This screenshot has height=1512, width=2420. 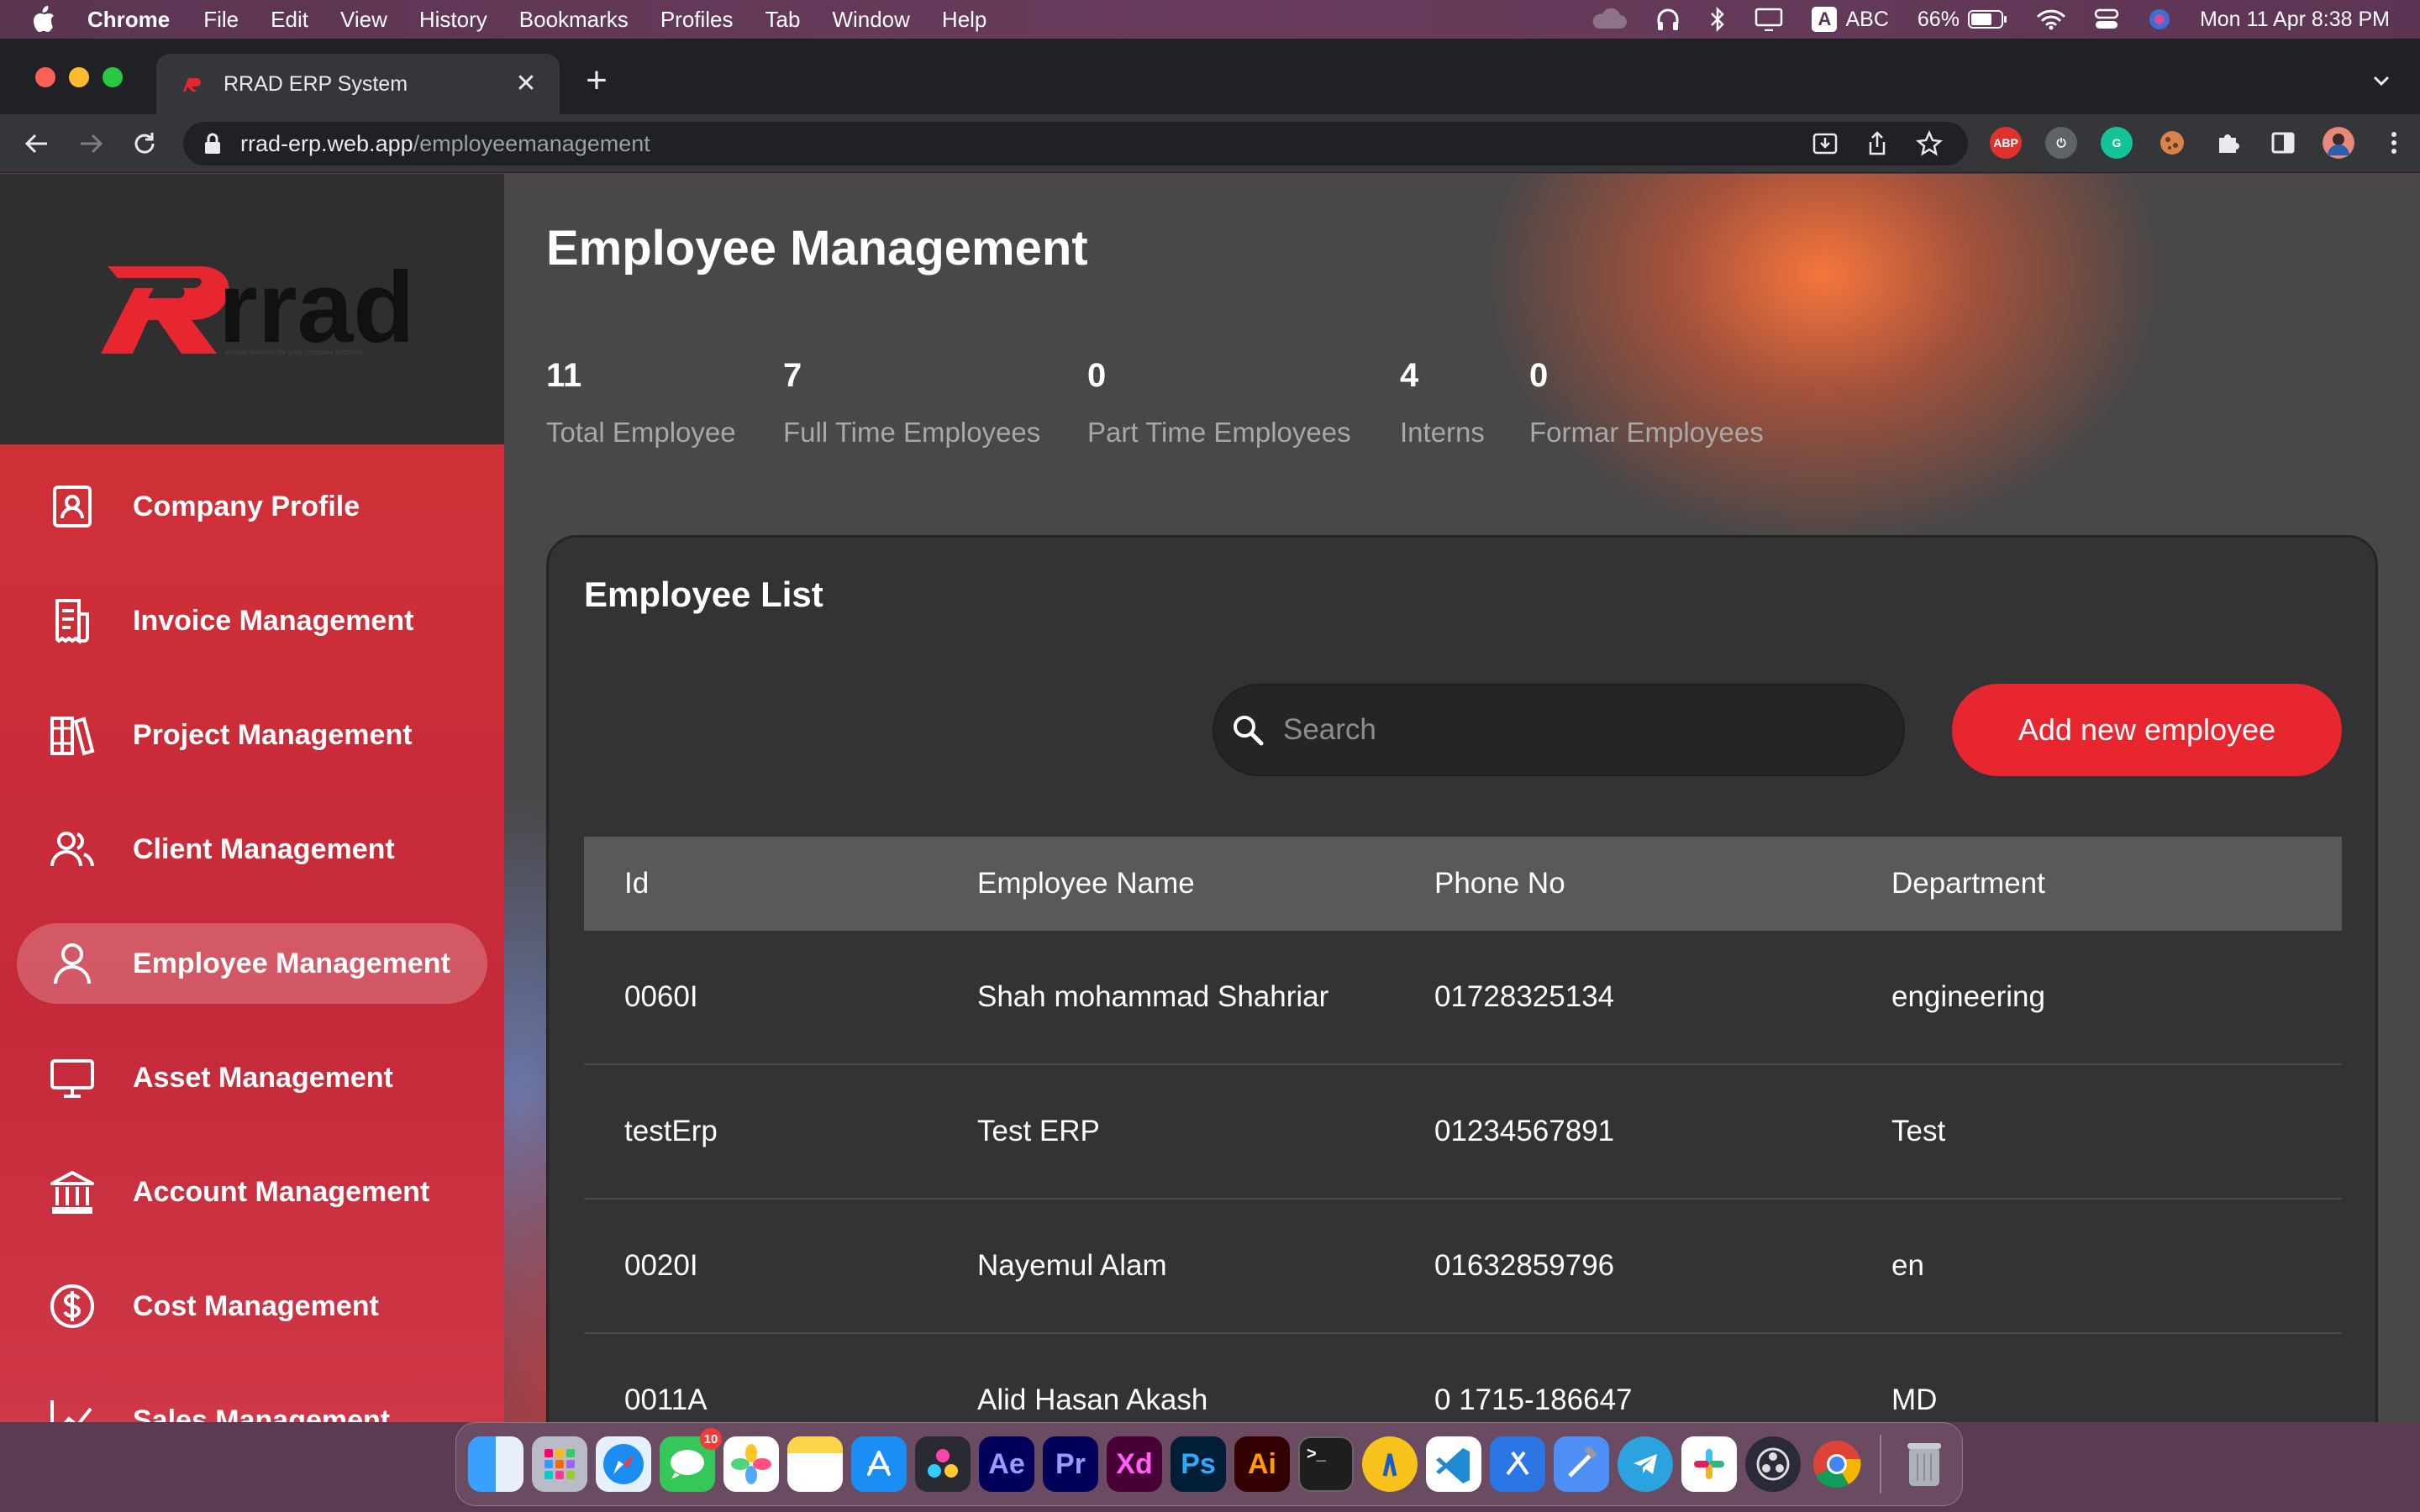 I want to click on share-icon, so click(x=1877, y=143).